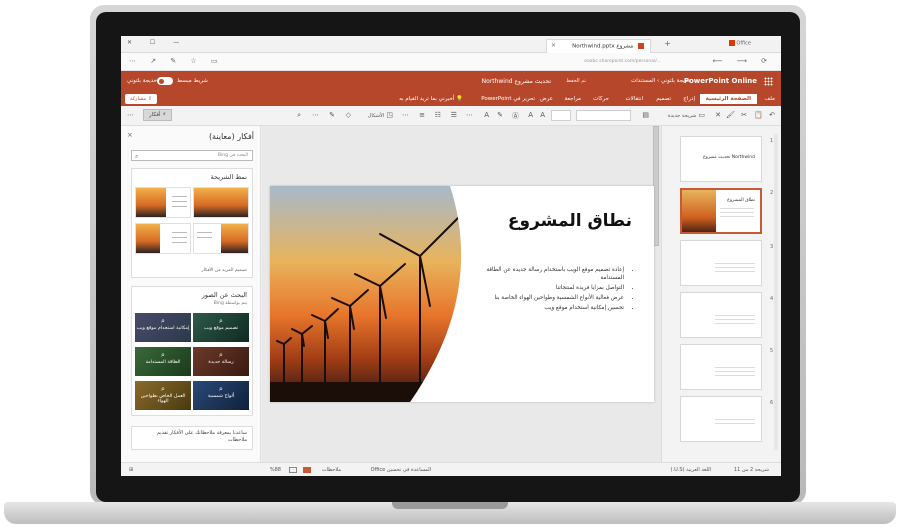  I want to click on thumb-number: 3, so click(772, 247).